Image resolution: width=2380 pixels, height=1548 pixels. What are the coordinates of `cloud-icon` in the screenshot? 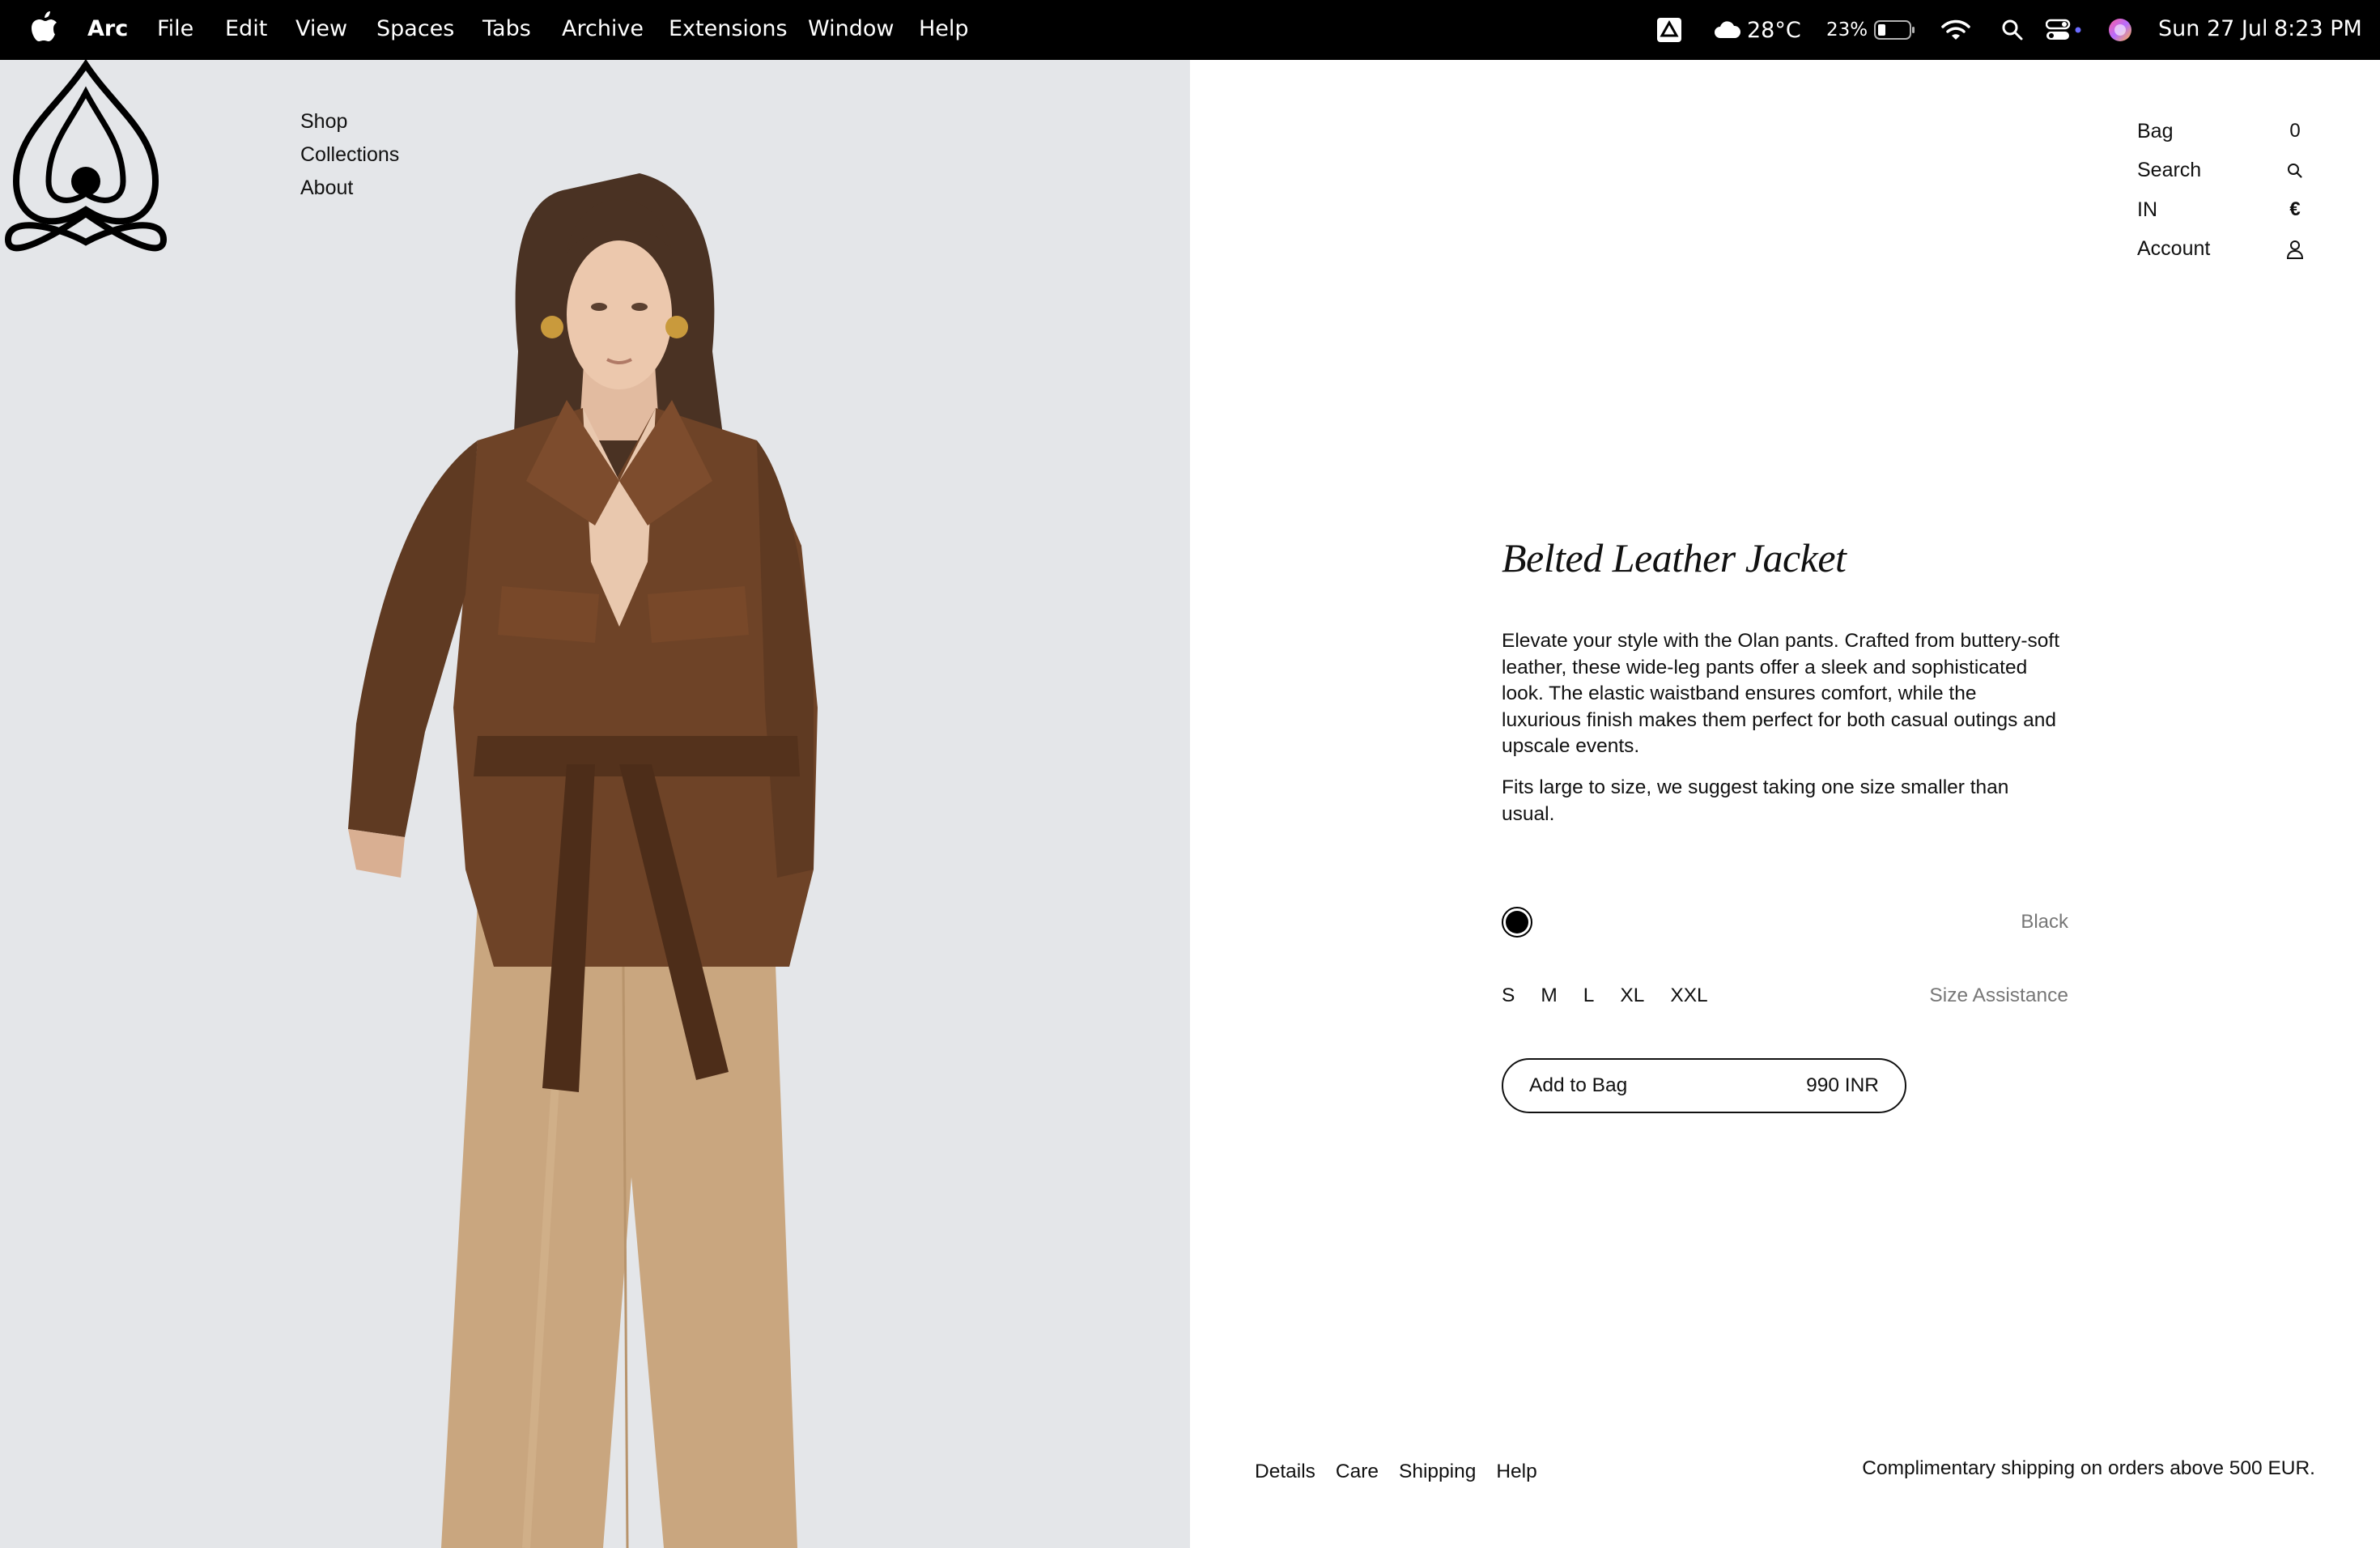 It's located at (1728, 29).